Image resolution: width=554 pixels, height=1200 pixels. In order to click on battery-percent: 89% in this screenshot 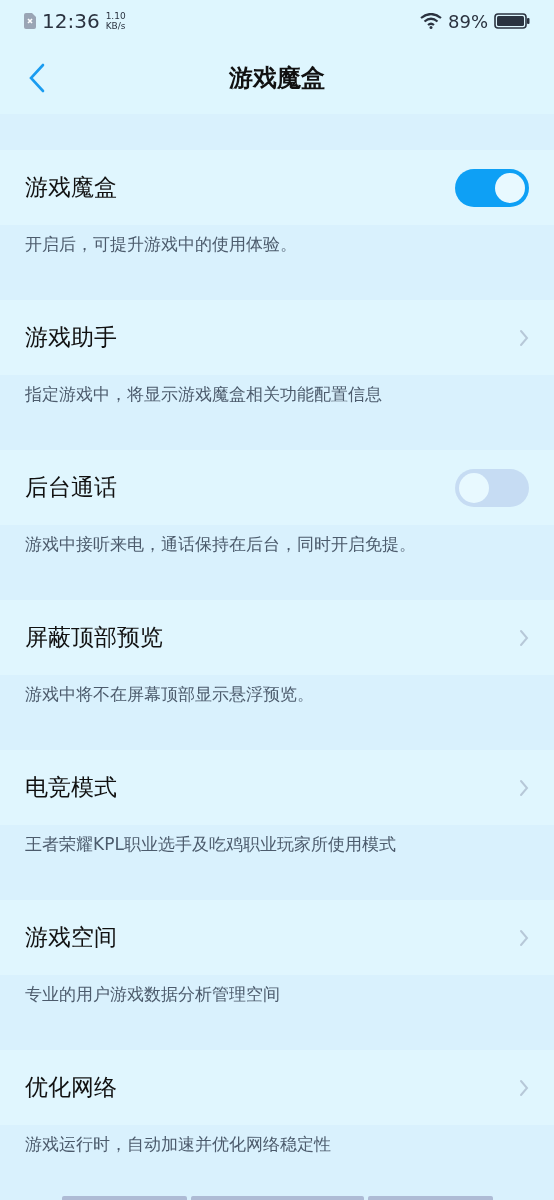, I will do `click(468, 21)`.